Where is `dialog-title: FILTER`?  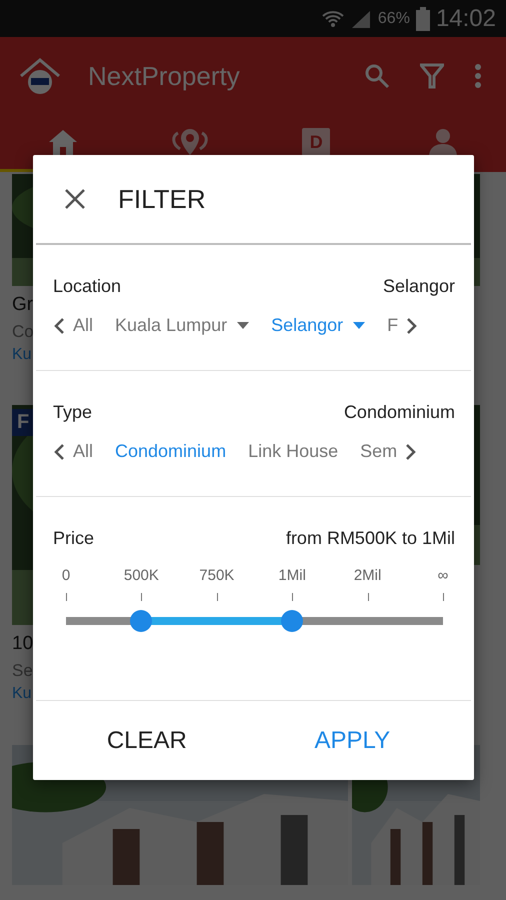 dialog-title: FILTER is located at coordinates (162, 199).